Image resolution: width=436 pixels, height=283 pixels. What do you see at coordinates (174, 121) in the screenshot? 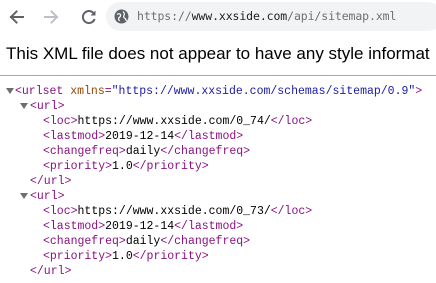
I see `loc-value: https://www.xxside.com/0_74/` at bounding box center [174, 121].